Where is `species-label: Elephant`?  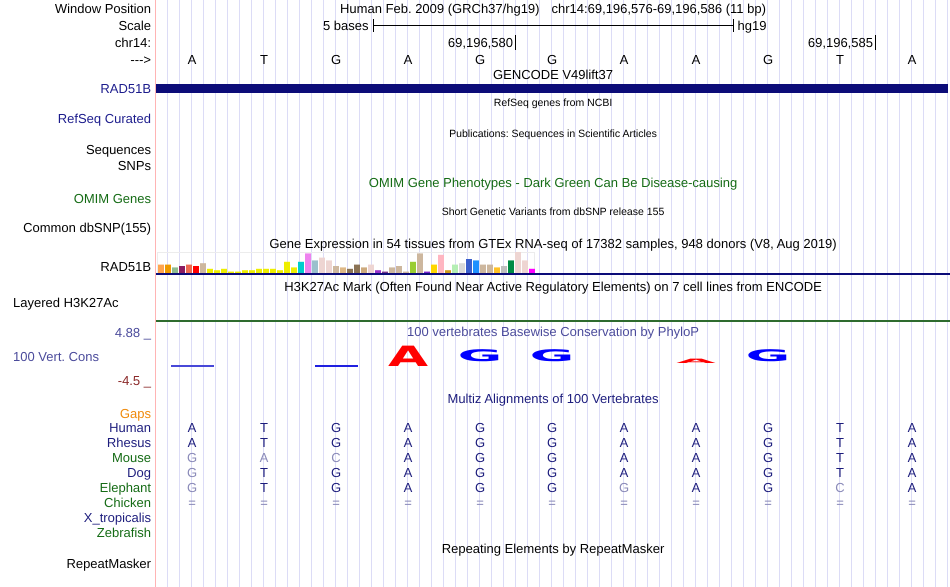 species-label: Elephant is located at coordinates (125, 487).